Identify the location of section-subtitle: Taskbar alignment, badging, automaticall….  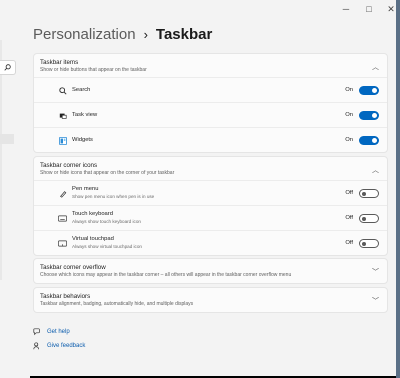
(117, 304).